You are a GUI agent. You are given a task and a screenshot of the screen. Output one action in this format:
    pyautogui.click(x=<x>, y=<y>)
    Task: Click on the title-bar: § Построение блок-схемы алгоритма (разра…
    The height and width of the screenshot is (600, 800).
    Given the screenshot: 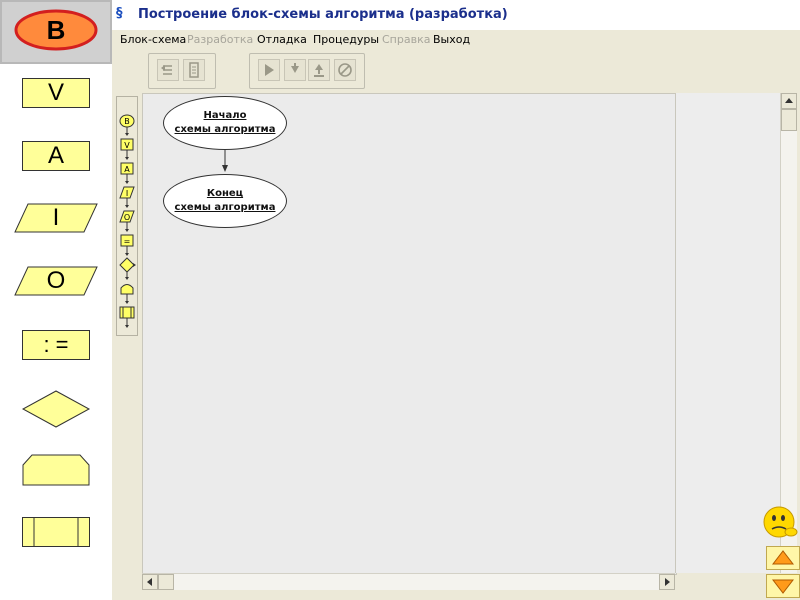 What is the action you would take?
    pyautogui.click(x=456, y=15)
    